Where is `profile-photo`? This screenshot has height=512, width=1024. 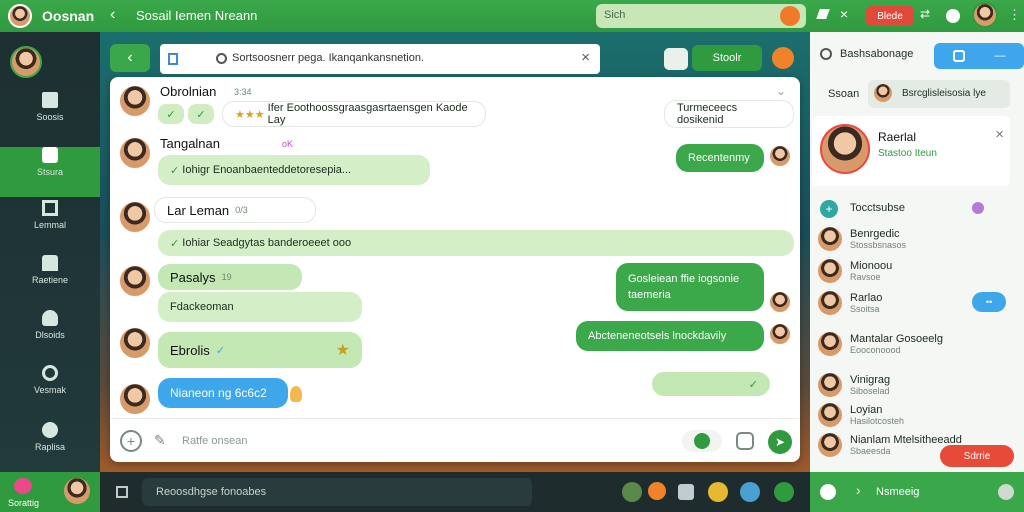 profile-photo is located at coordinates (845, 149).